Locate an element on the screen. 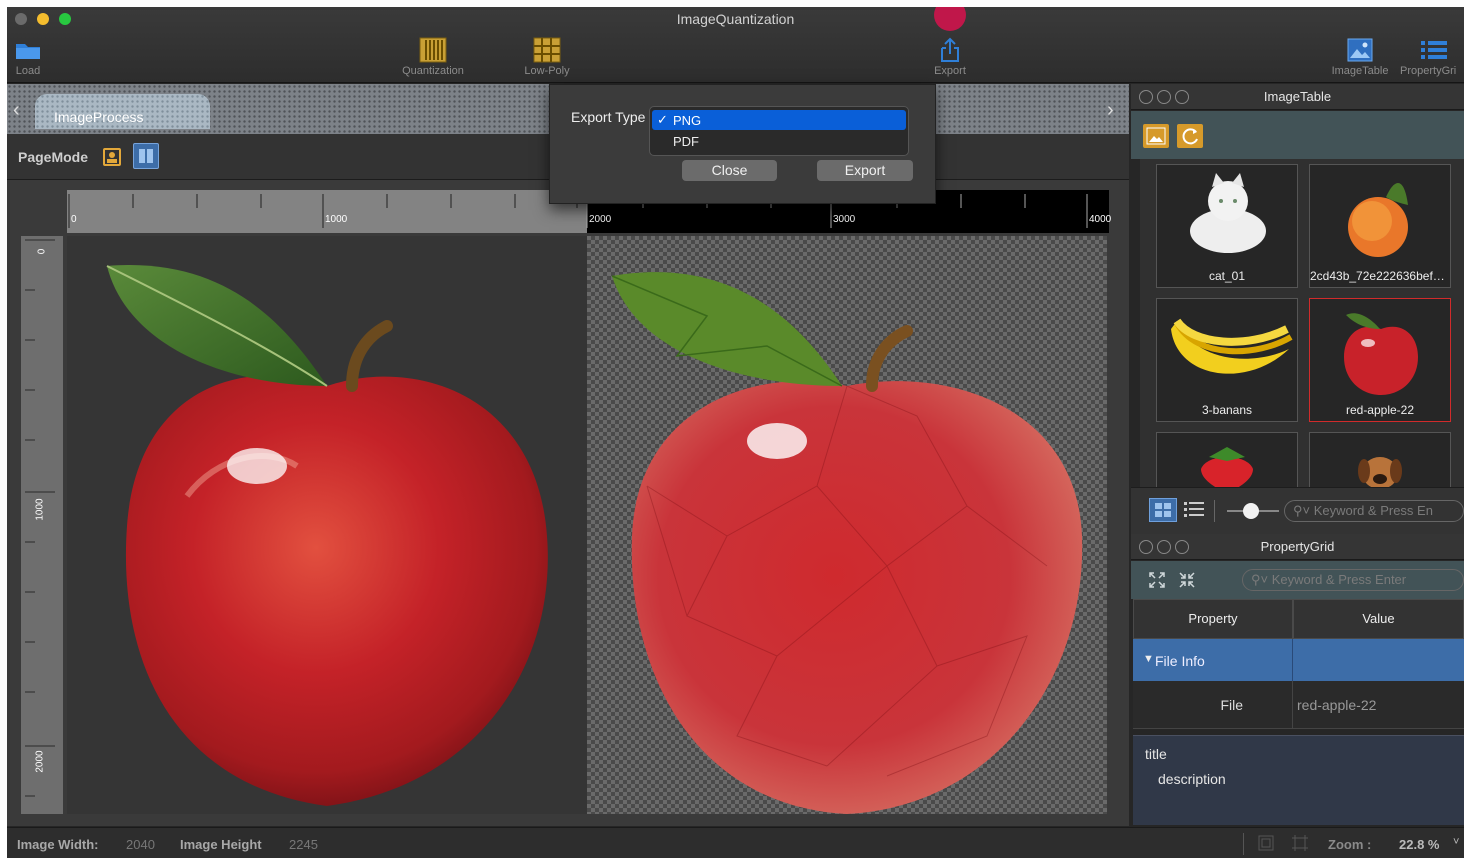 This screenshot has width=1464, height=858. option-pdf: PDF is located at coordinates (779, 142).